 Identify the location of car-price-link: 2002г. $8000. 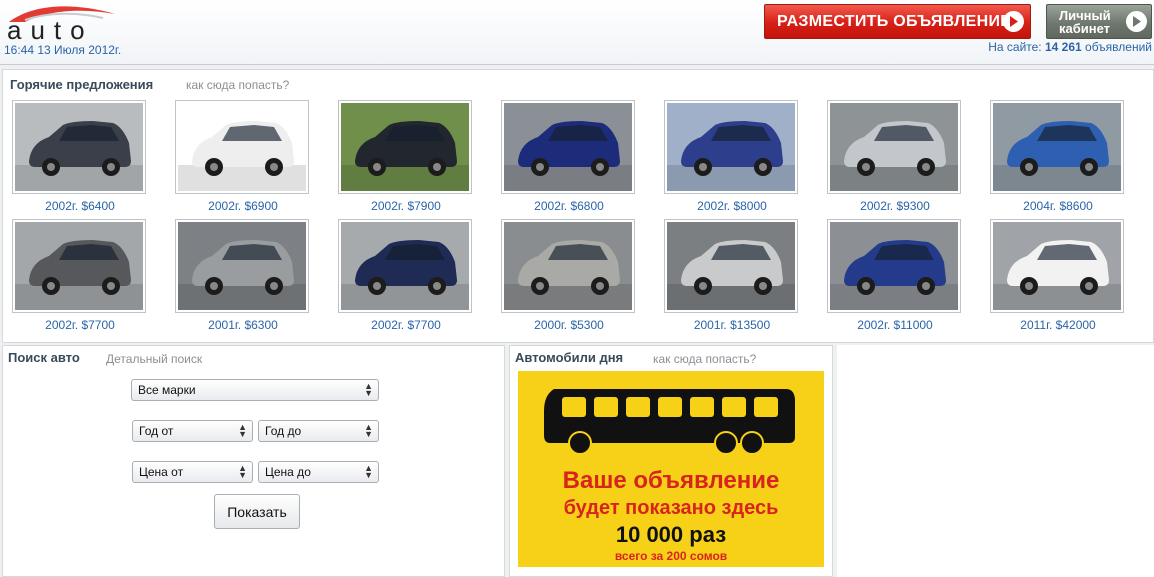
(732, 206).